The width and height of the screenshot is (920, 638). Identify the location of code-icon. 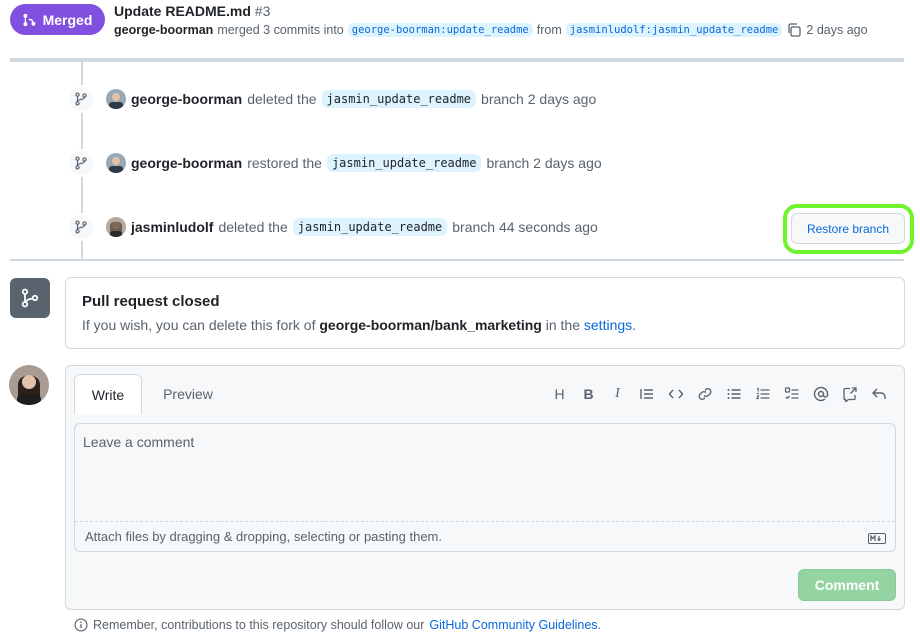
(675, 394).